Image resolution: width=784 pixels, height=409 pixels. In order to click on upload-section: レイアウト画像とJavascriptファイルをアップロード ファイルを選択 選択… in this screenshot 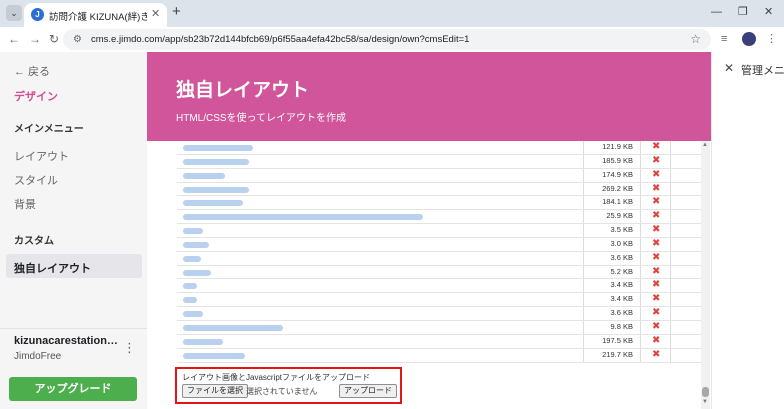, I will do `click(288, 385)`.